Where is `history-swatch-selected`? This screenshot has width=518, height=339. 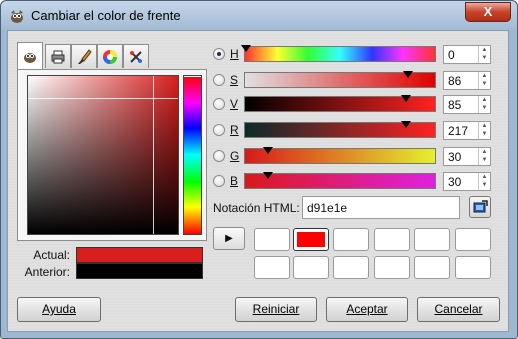 history-swatch-selected is located at coordinates (311, 239).